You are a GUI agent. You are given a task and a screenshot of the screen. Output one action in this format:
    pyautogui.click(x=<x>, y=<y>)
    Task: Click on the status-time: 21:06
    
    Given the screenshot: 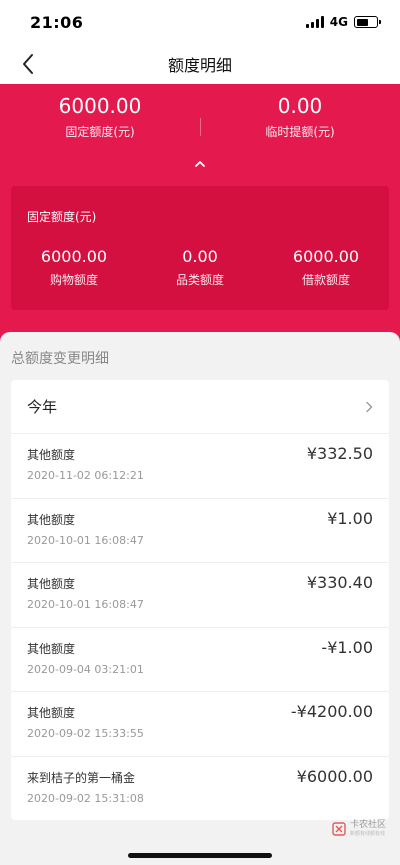 What is the action you would take?
    pyautogui.click(x=57, y=22)
    